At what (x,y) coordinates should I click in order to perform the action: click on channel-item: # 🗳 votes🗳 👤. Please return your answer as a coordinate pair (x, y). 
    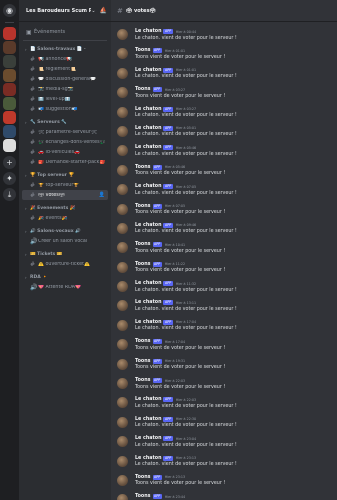
    Looking at the image, I should click on (65, 195).